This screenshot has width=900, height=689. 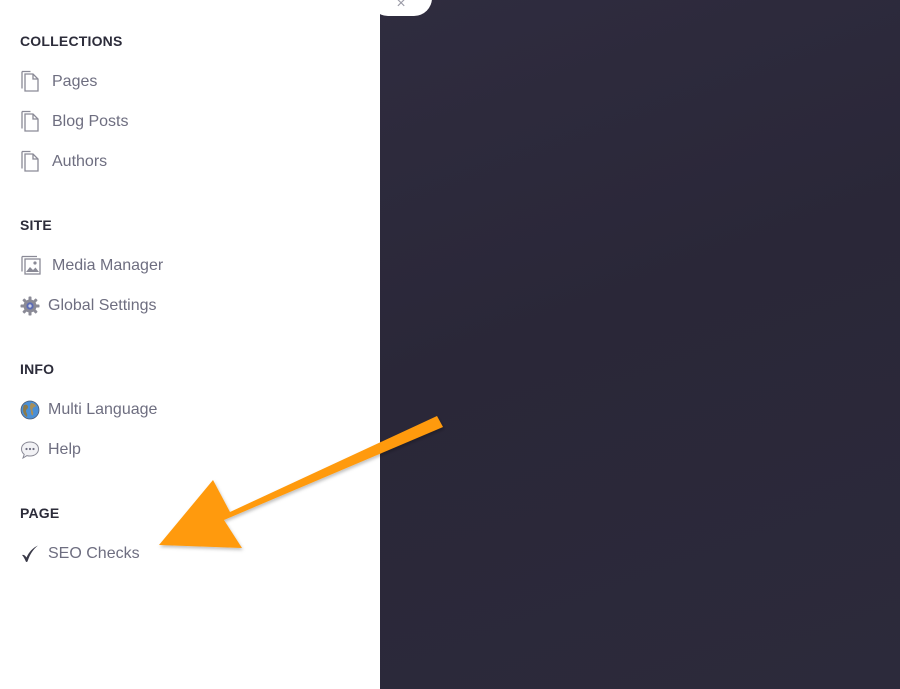 What do you see at coordinates (36, 225) in the screenshot?
I see `section-title-site: SITE` at bounding box center [36, 225].